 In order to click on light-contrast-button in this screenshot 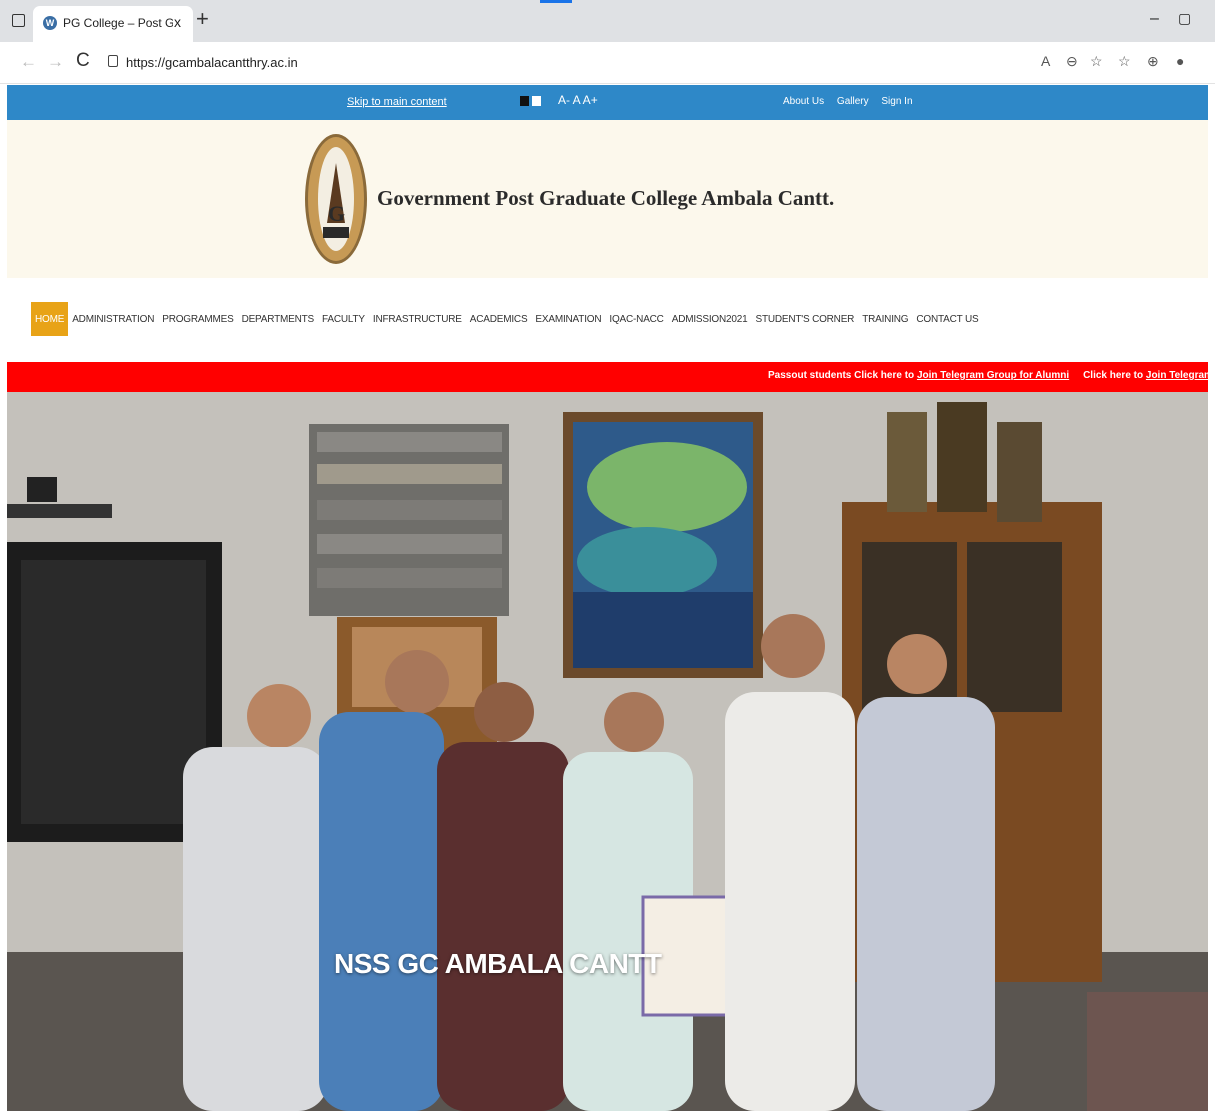, I will do `click(536, 101)`.